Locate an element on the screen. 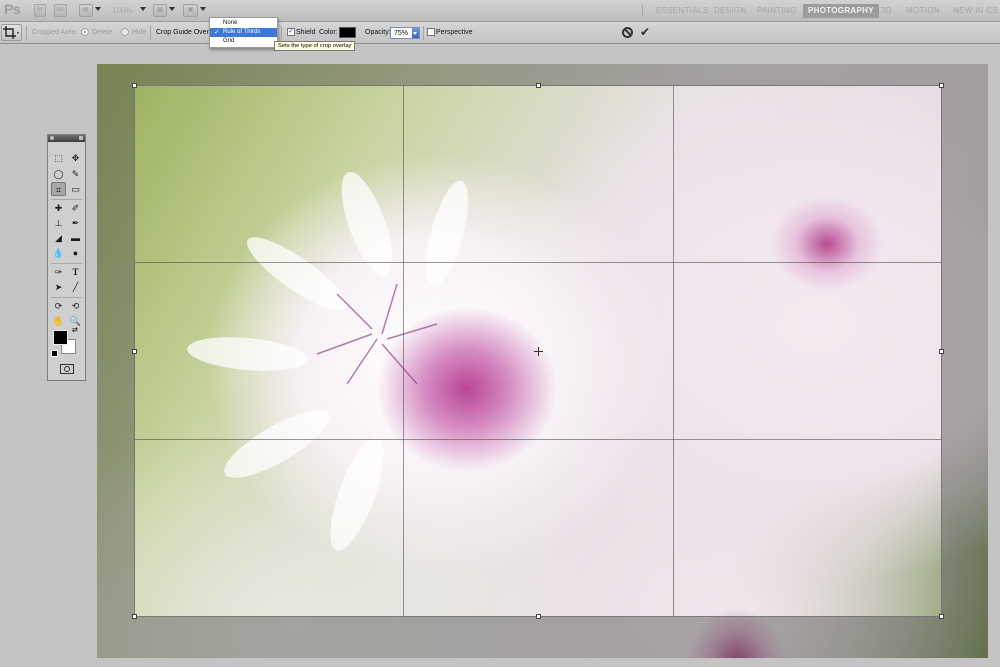 This screenshot has width=1000, height=667. arrange-documents-icon: ▦ is located at coordinates (160, 10).